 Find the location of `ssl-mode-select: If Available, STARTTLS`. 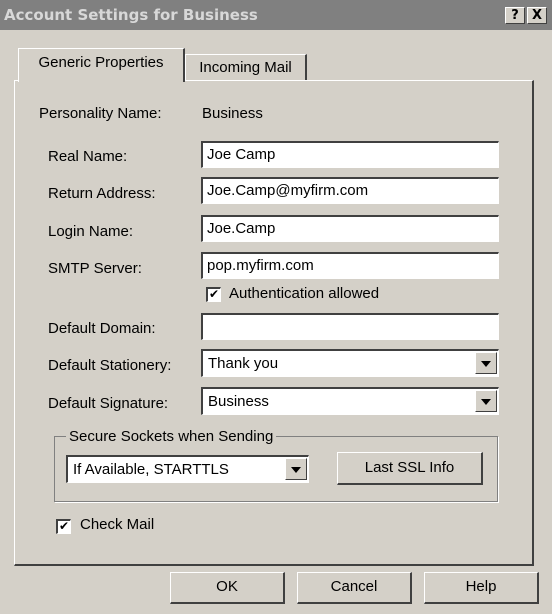

ssl-mode-select: If Available, STARTTLS is located at coordinates (187, 469).